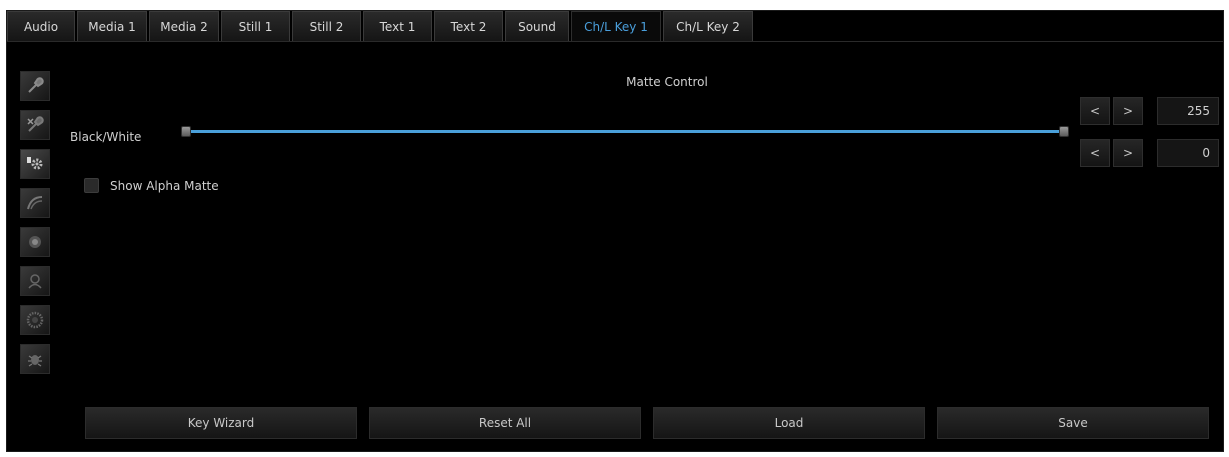  I want to click on filter-bug-icon, so click(35, 359).